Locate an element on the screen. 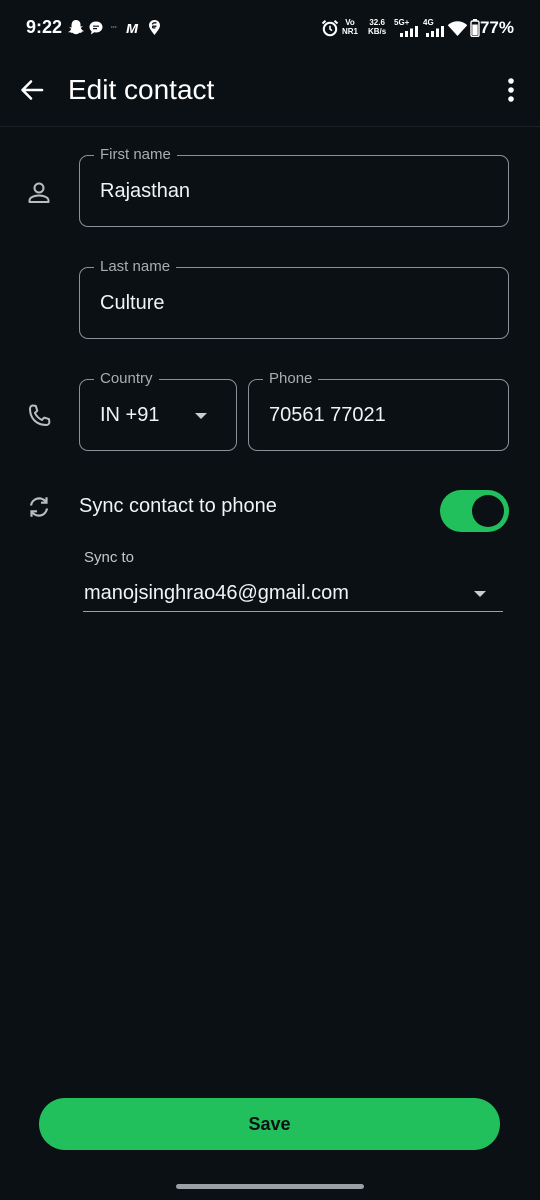 This screenshot has width=540, height=1200. last-name-value: Culture is located at coordinates (132, 303).